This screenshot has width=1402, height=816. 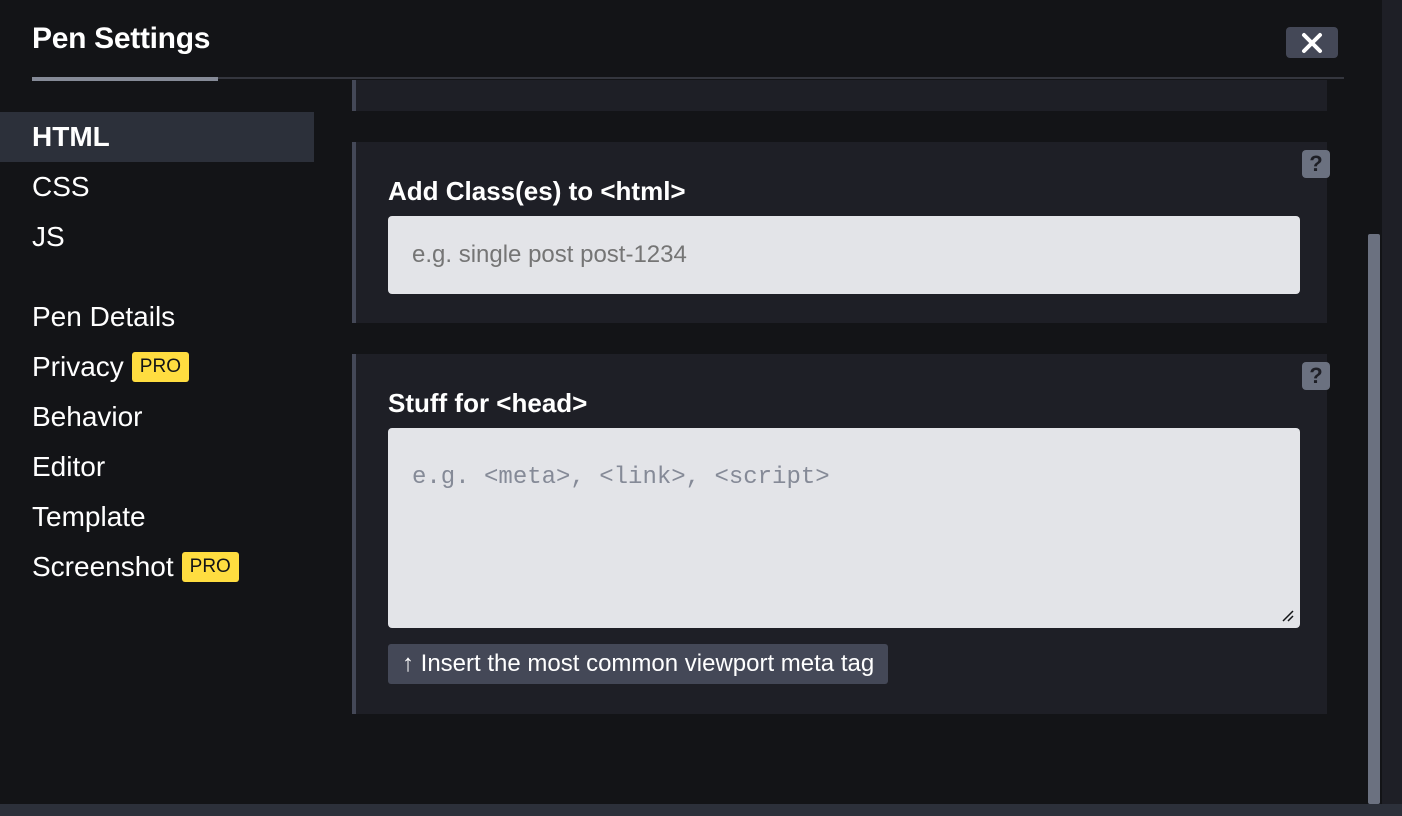 I want to click on head-stuff-label: Stuff for <head>, so click(x=488, y=403).